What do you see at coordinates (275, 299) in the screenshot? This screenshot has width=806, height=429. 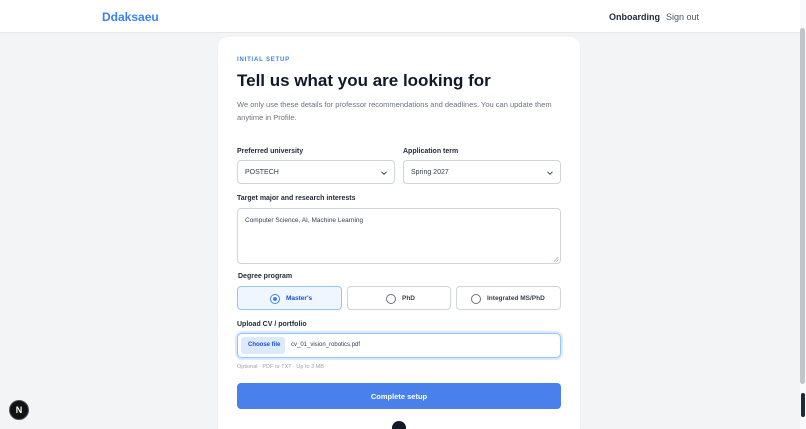 I see `radio-selected-icon` at bounding box center [275, 299].